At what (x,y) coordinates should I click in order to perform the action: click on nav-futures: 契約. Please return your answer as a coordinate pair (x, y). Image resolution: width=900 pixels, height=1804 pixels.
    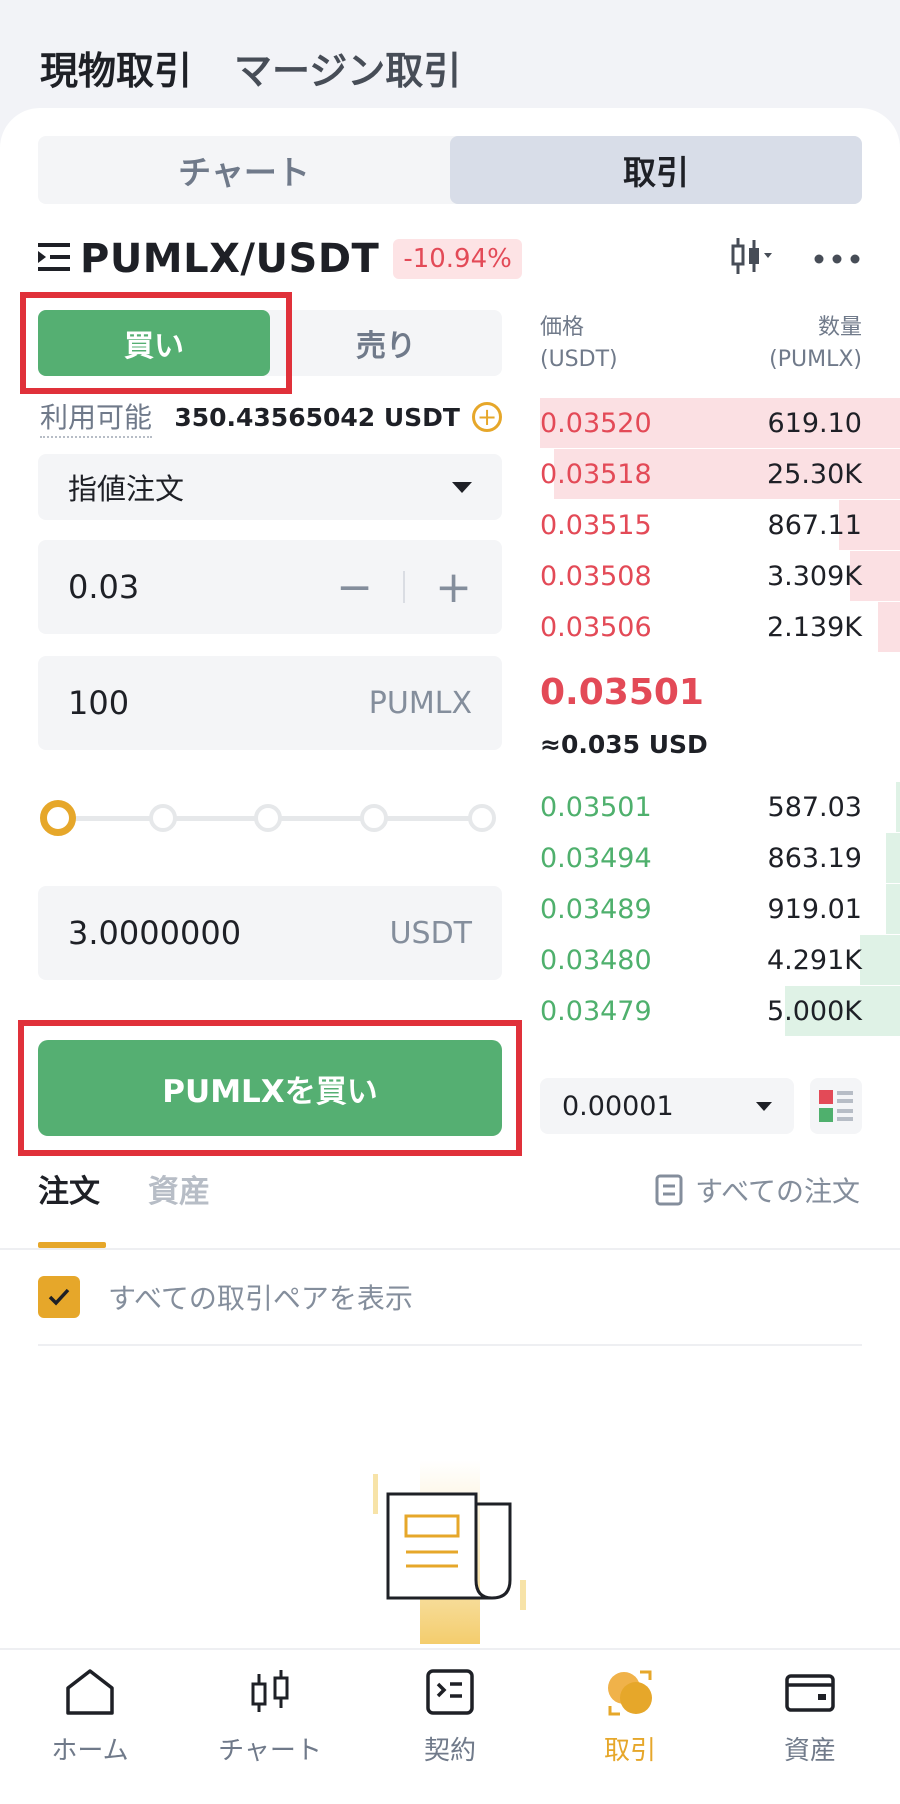
    Looking at the image, I should click on (450, 1727).